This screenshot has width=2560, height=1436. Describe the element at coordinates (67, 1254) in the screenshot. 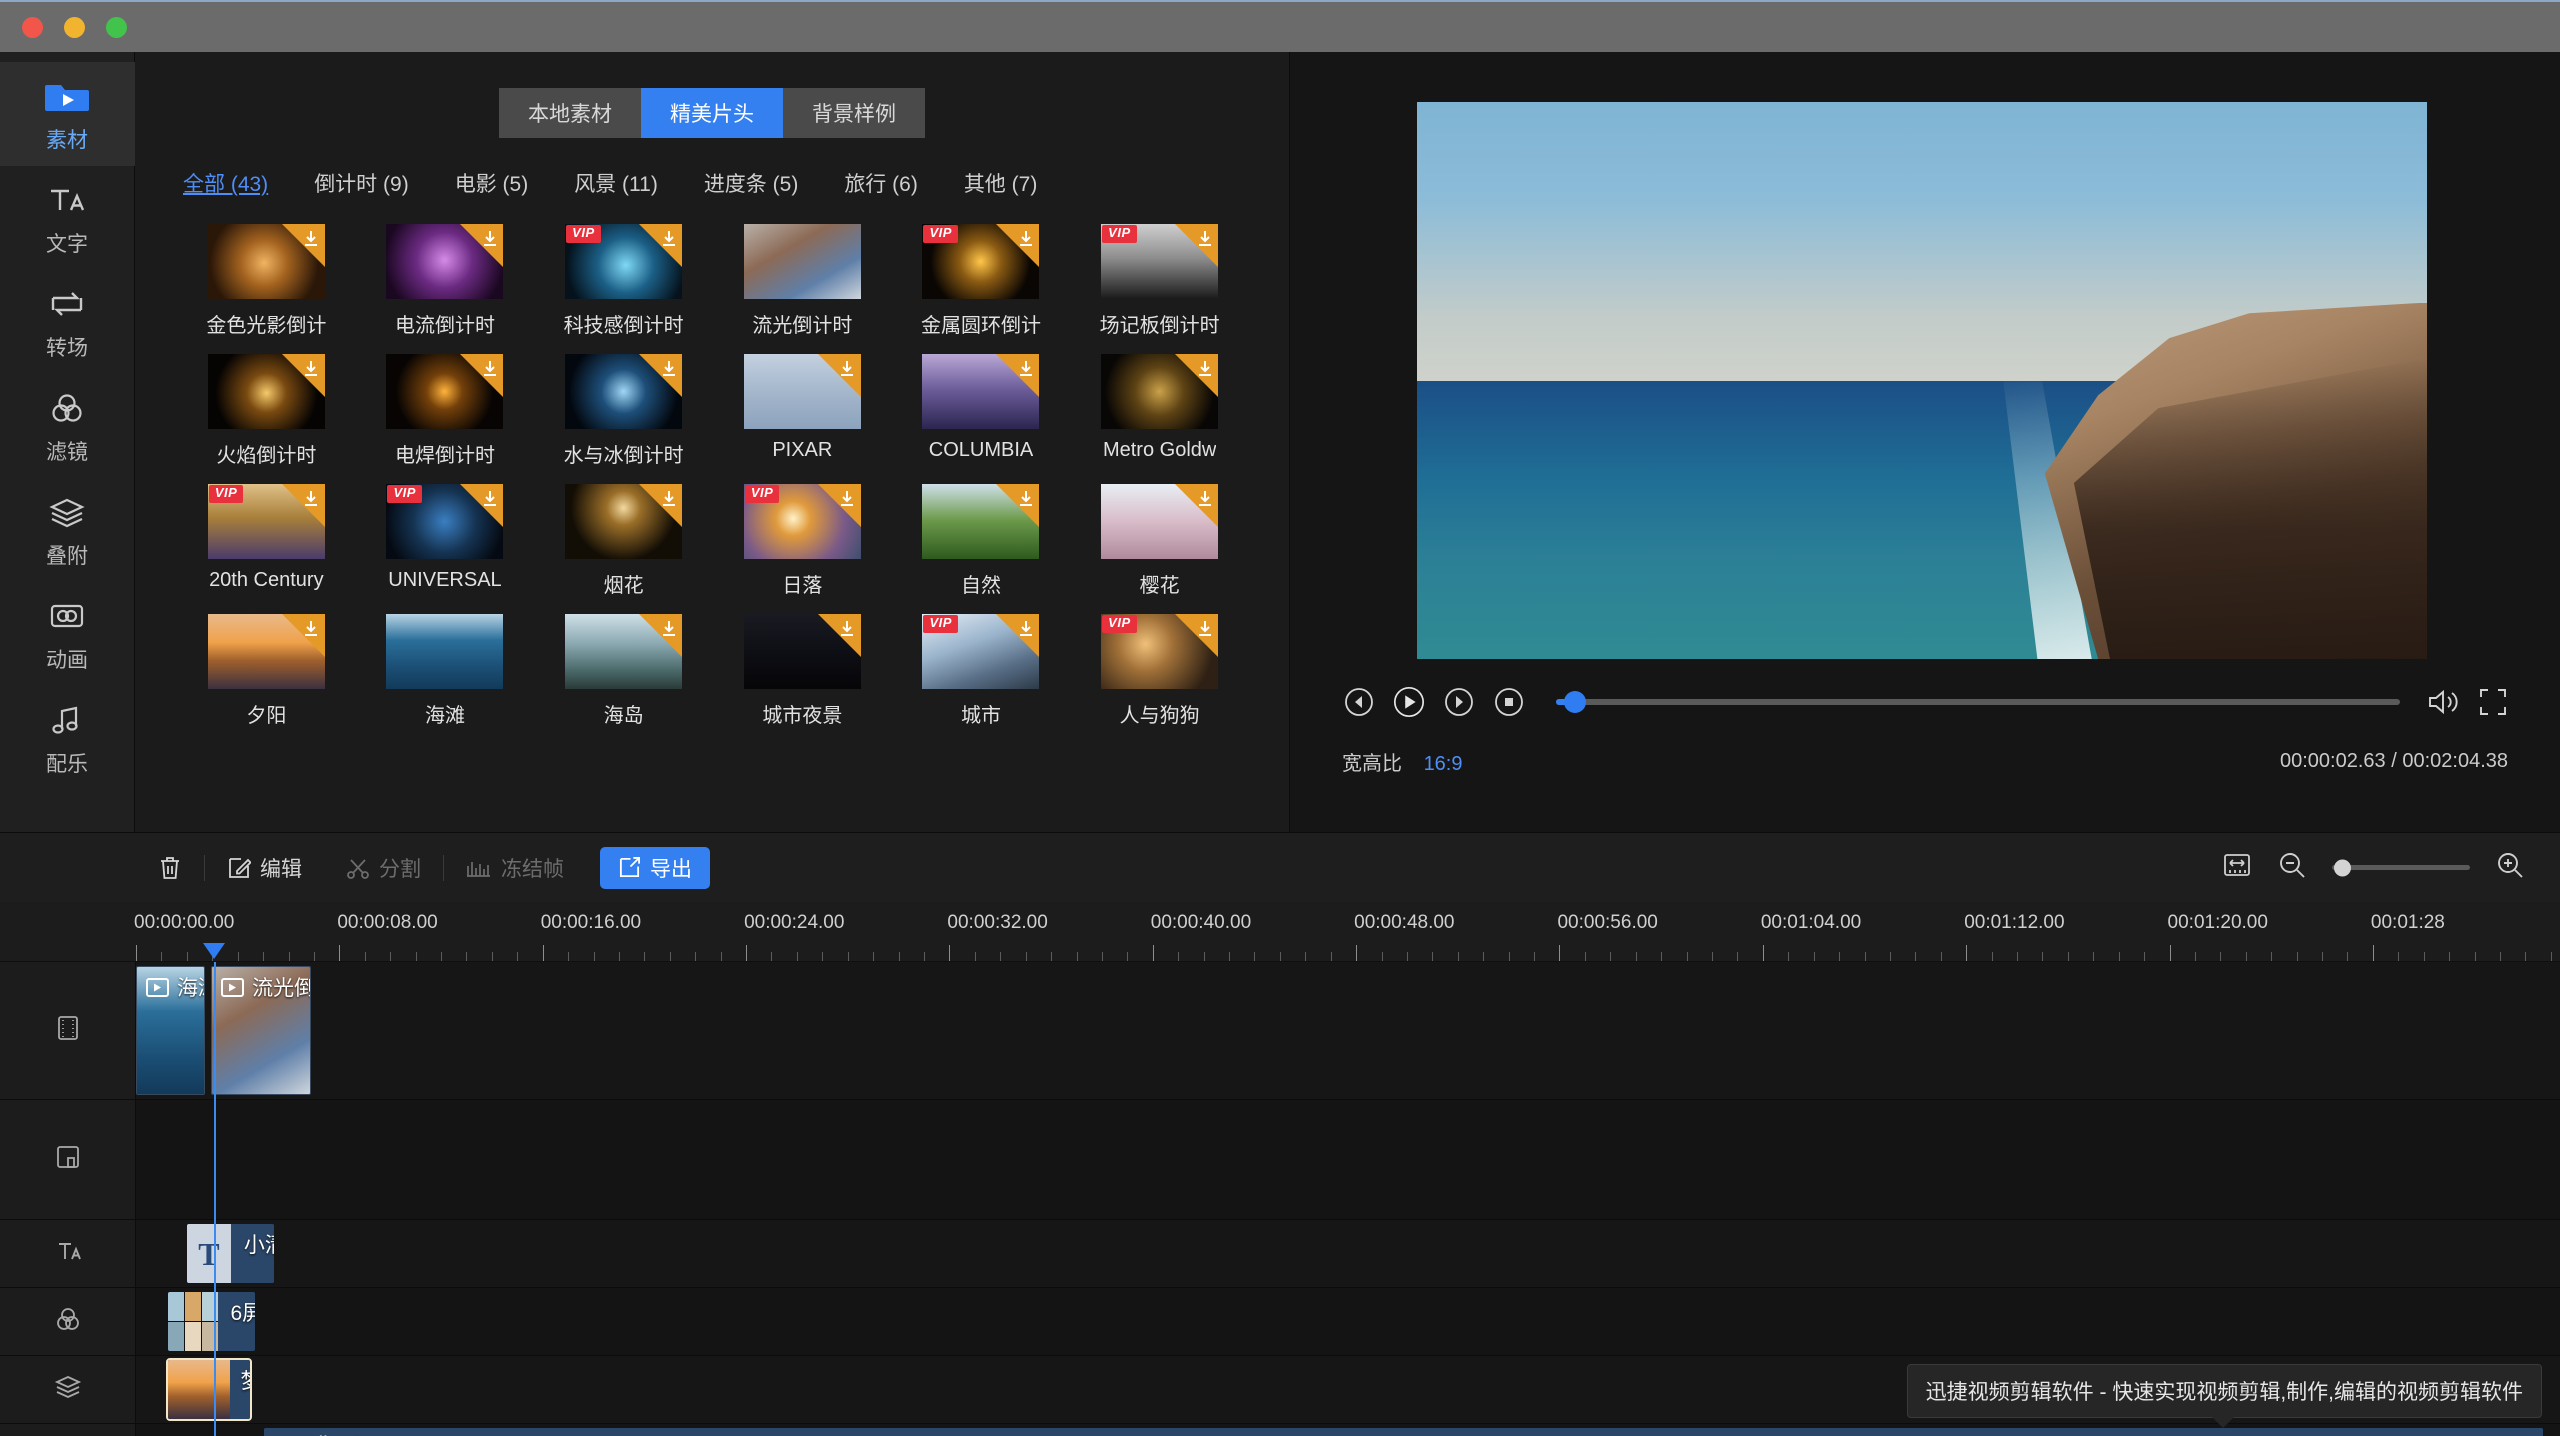

I see `track-header-text` at that location.